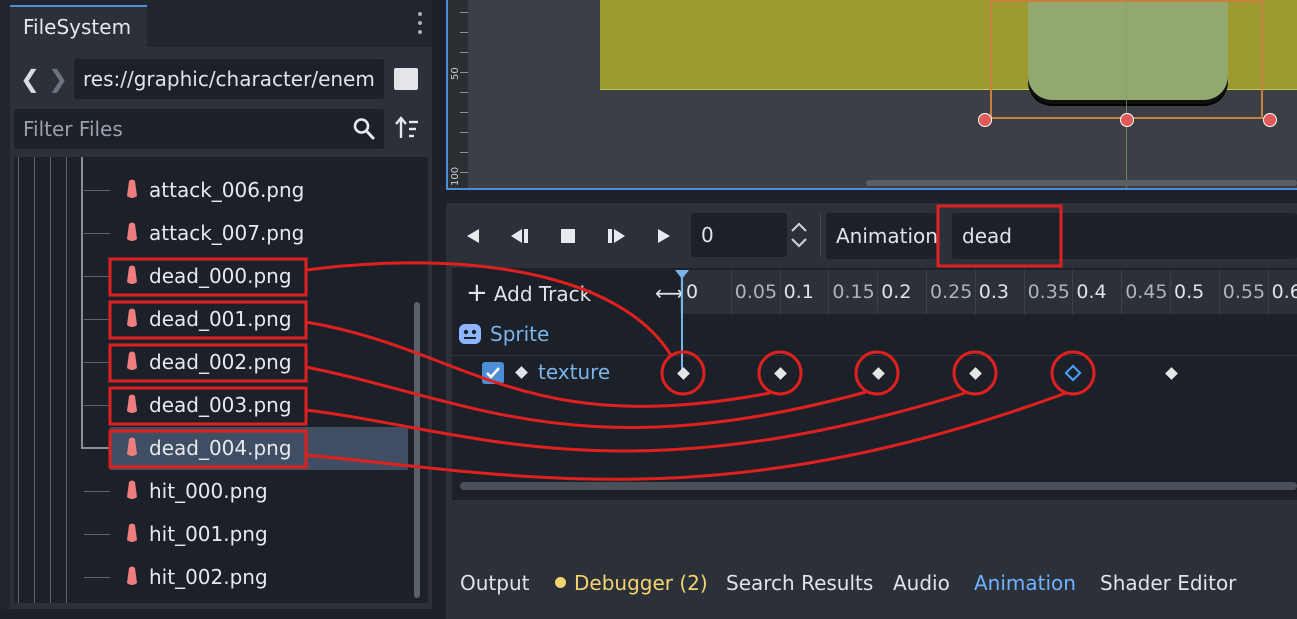 This screenshot has width=1297, height=619. I want to click on dock-menu-icon, so click(420, 25).